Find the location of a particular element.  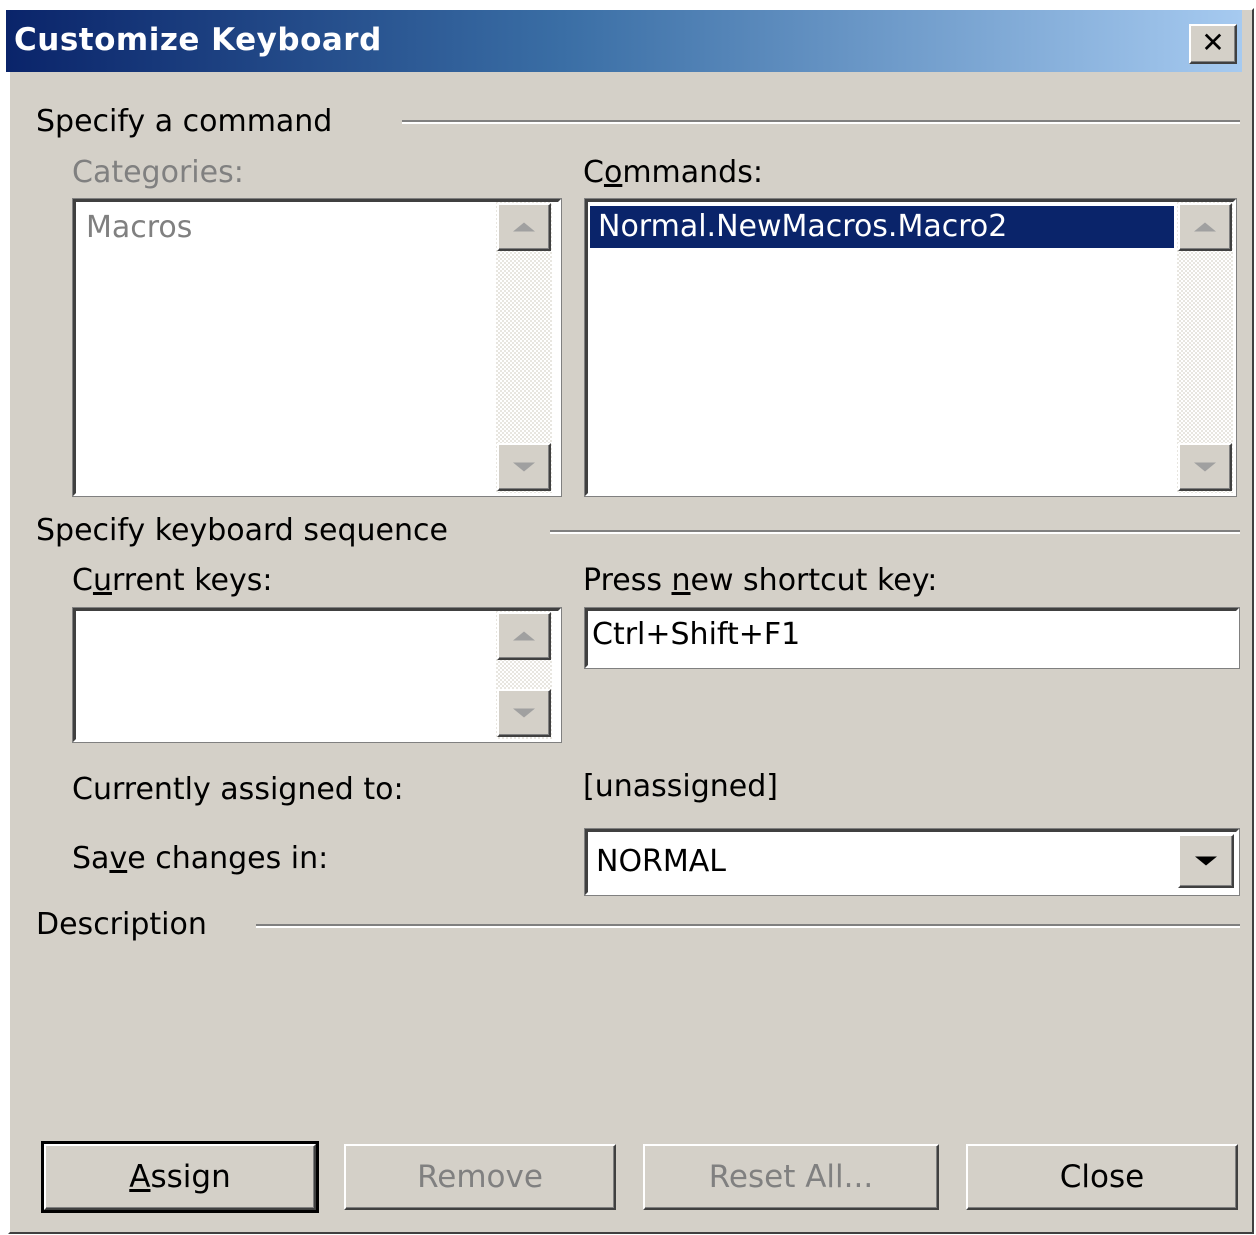

commands-label: Commands: is located at coordinates (673, 172).